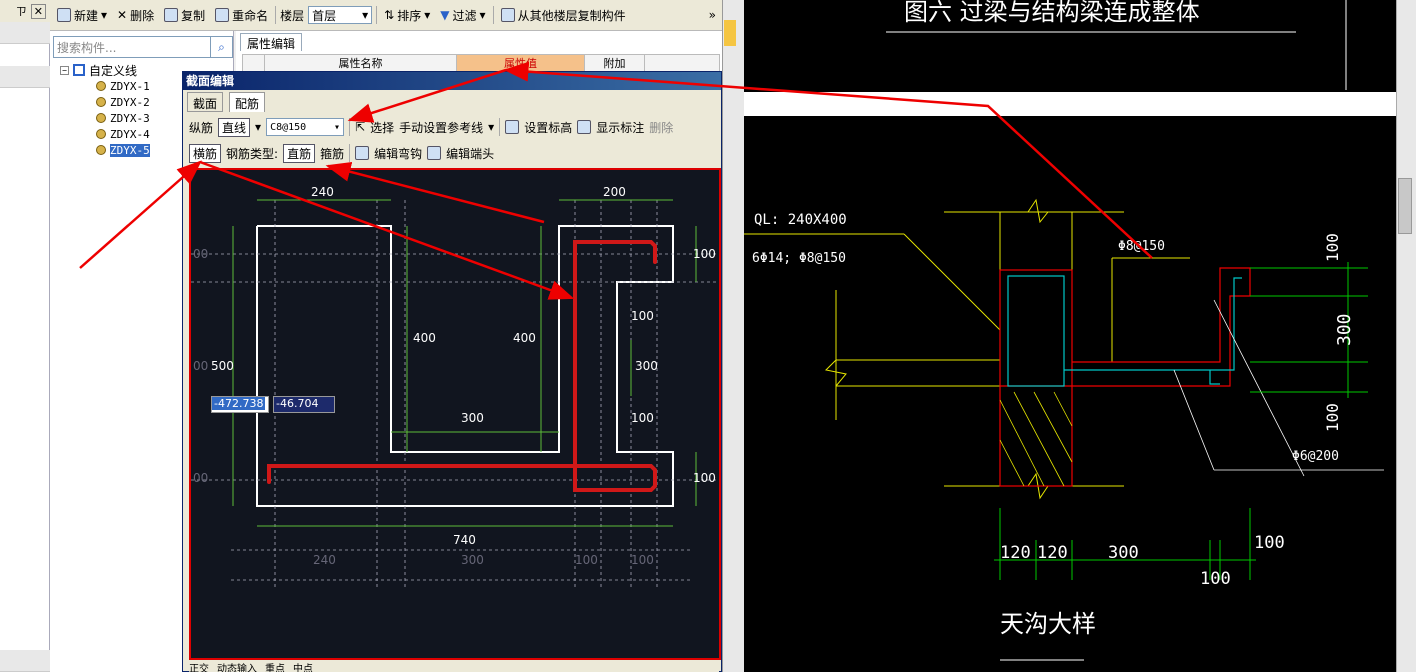 This screenshot has height=672, width=1416. What do you see at coordinates (292, 15) in the screenshot?
I see `floor-label: 楼层` at bounding box center [292, 15].